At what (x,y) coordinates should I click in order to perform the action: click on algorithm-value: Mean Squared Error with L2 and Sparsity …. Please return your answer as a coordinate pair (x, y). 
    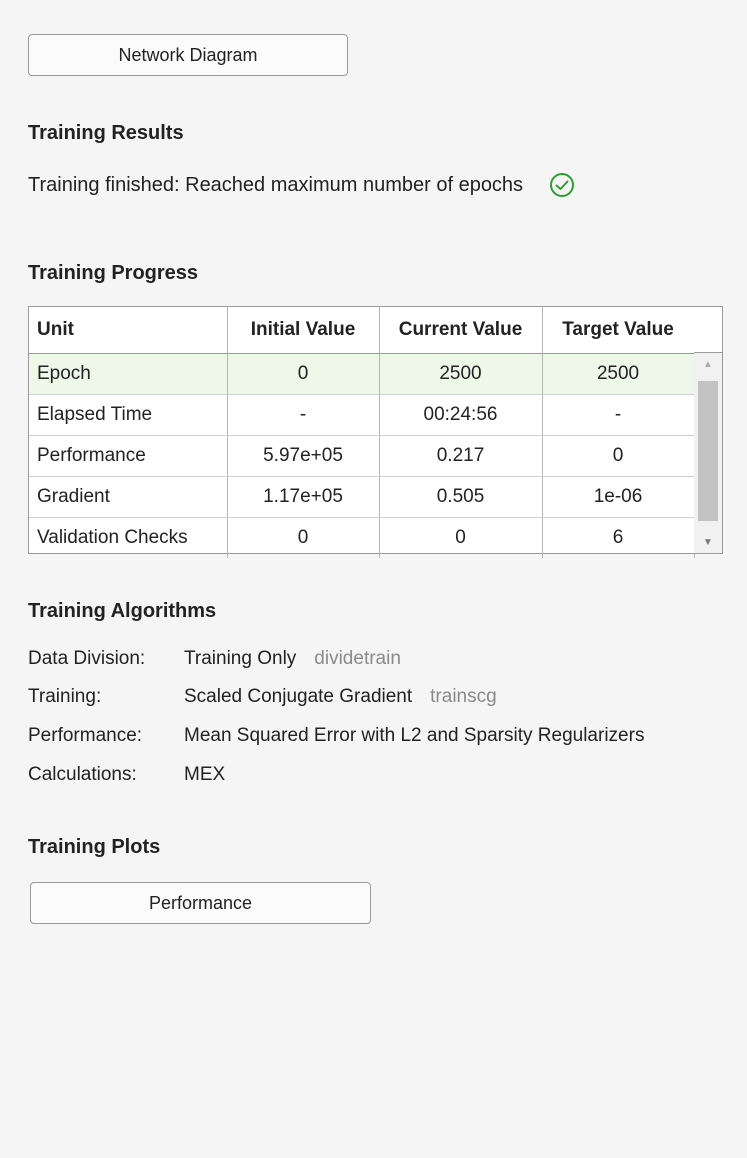
    Looking at the image, I should click on (414, 736).